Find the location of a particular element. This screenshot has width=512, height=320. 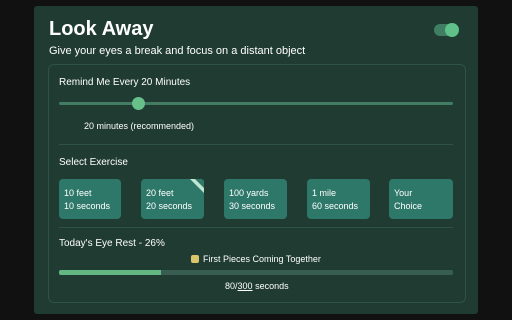

enable-toggle is located at coordinates (446, 30).